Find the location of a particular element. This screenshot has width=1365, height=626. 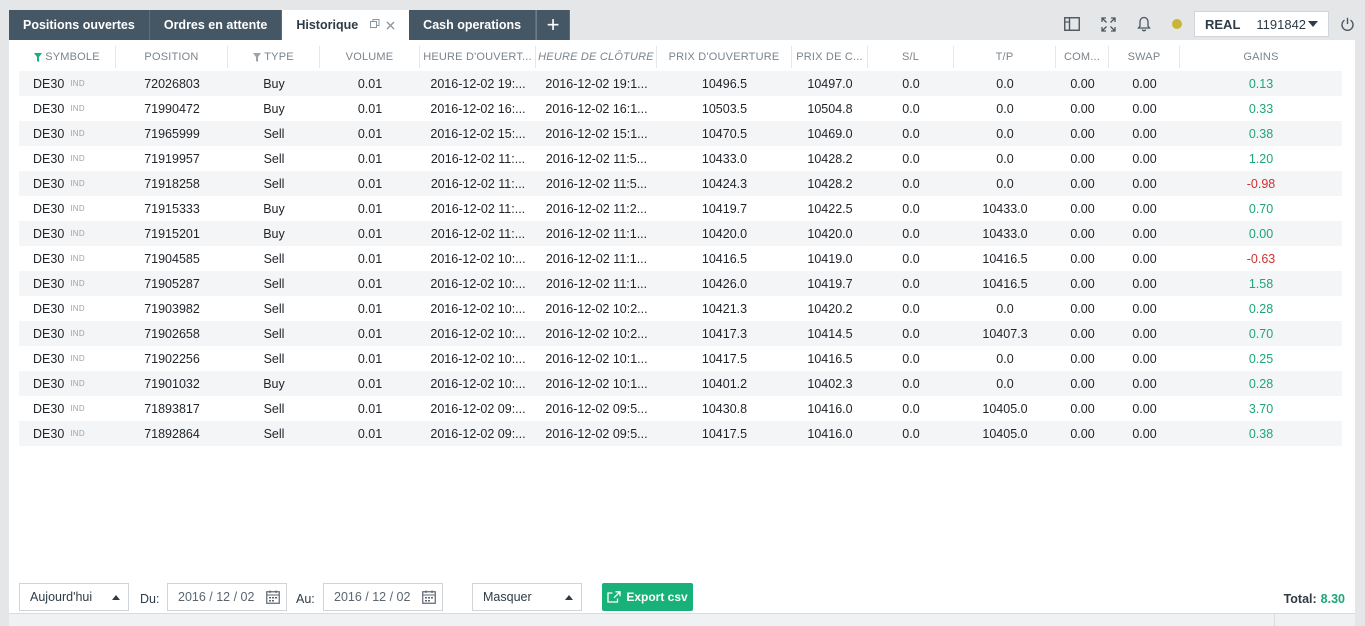

account-selector: REAL 1191842 is located at coordinates (1261, 24).